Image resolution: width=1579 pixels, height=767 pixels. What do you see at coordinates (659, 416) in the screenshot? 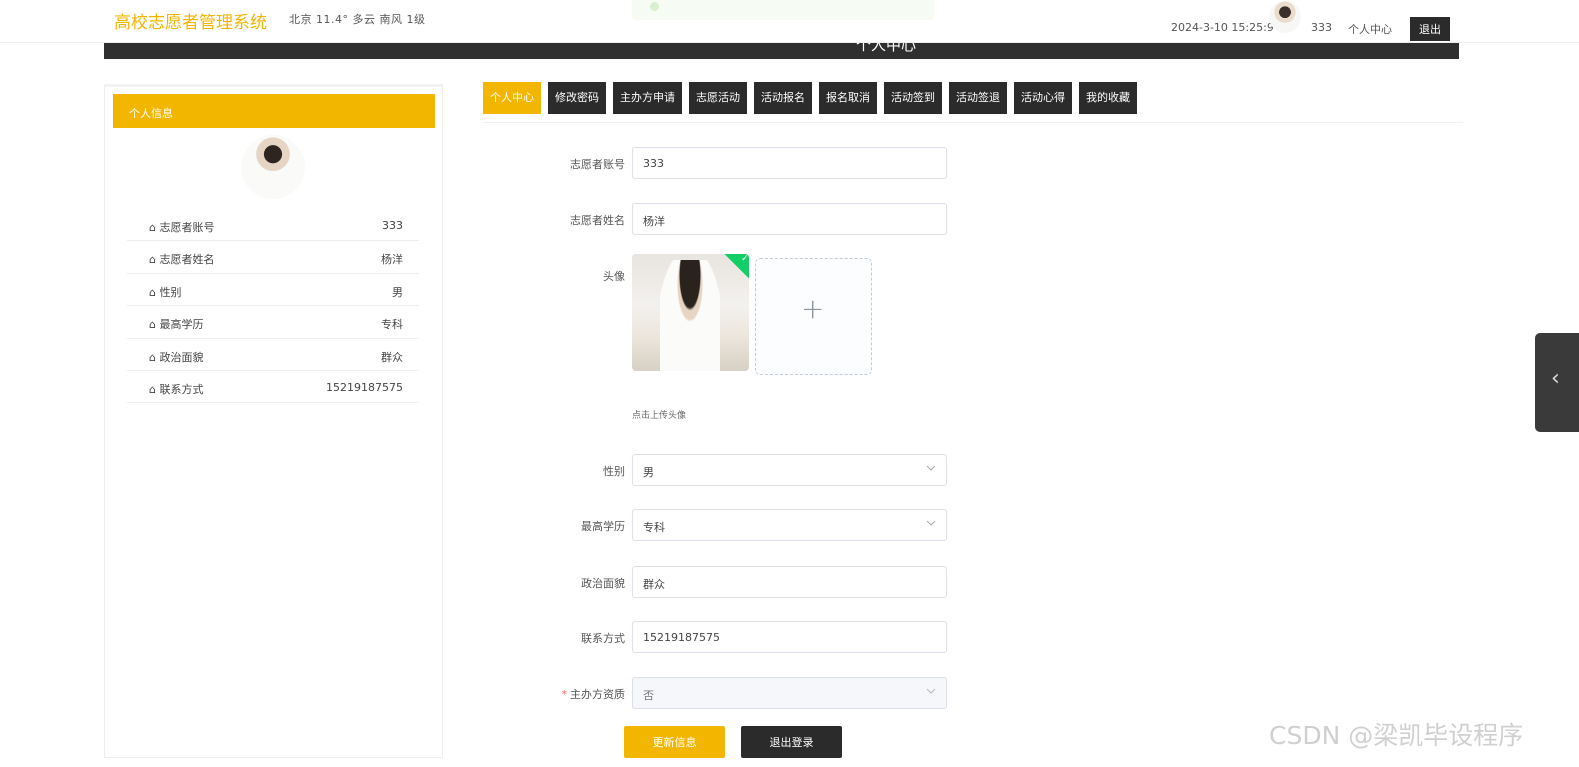
I see `avatar-upload-hint: 点击上传头像` at bounding box center [659, 416].